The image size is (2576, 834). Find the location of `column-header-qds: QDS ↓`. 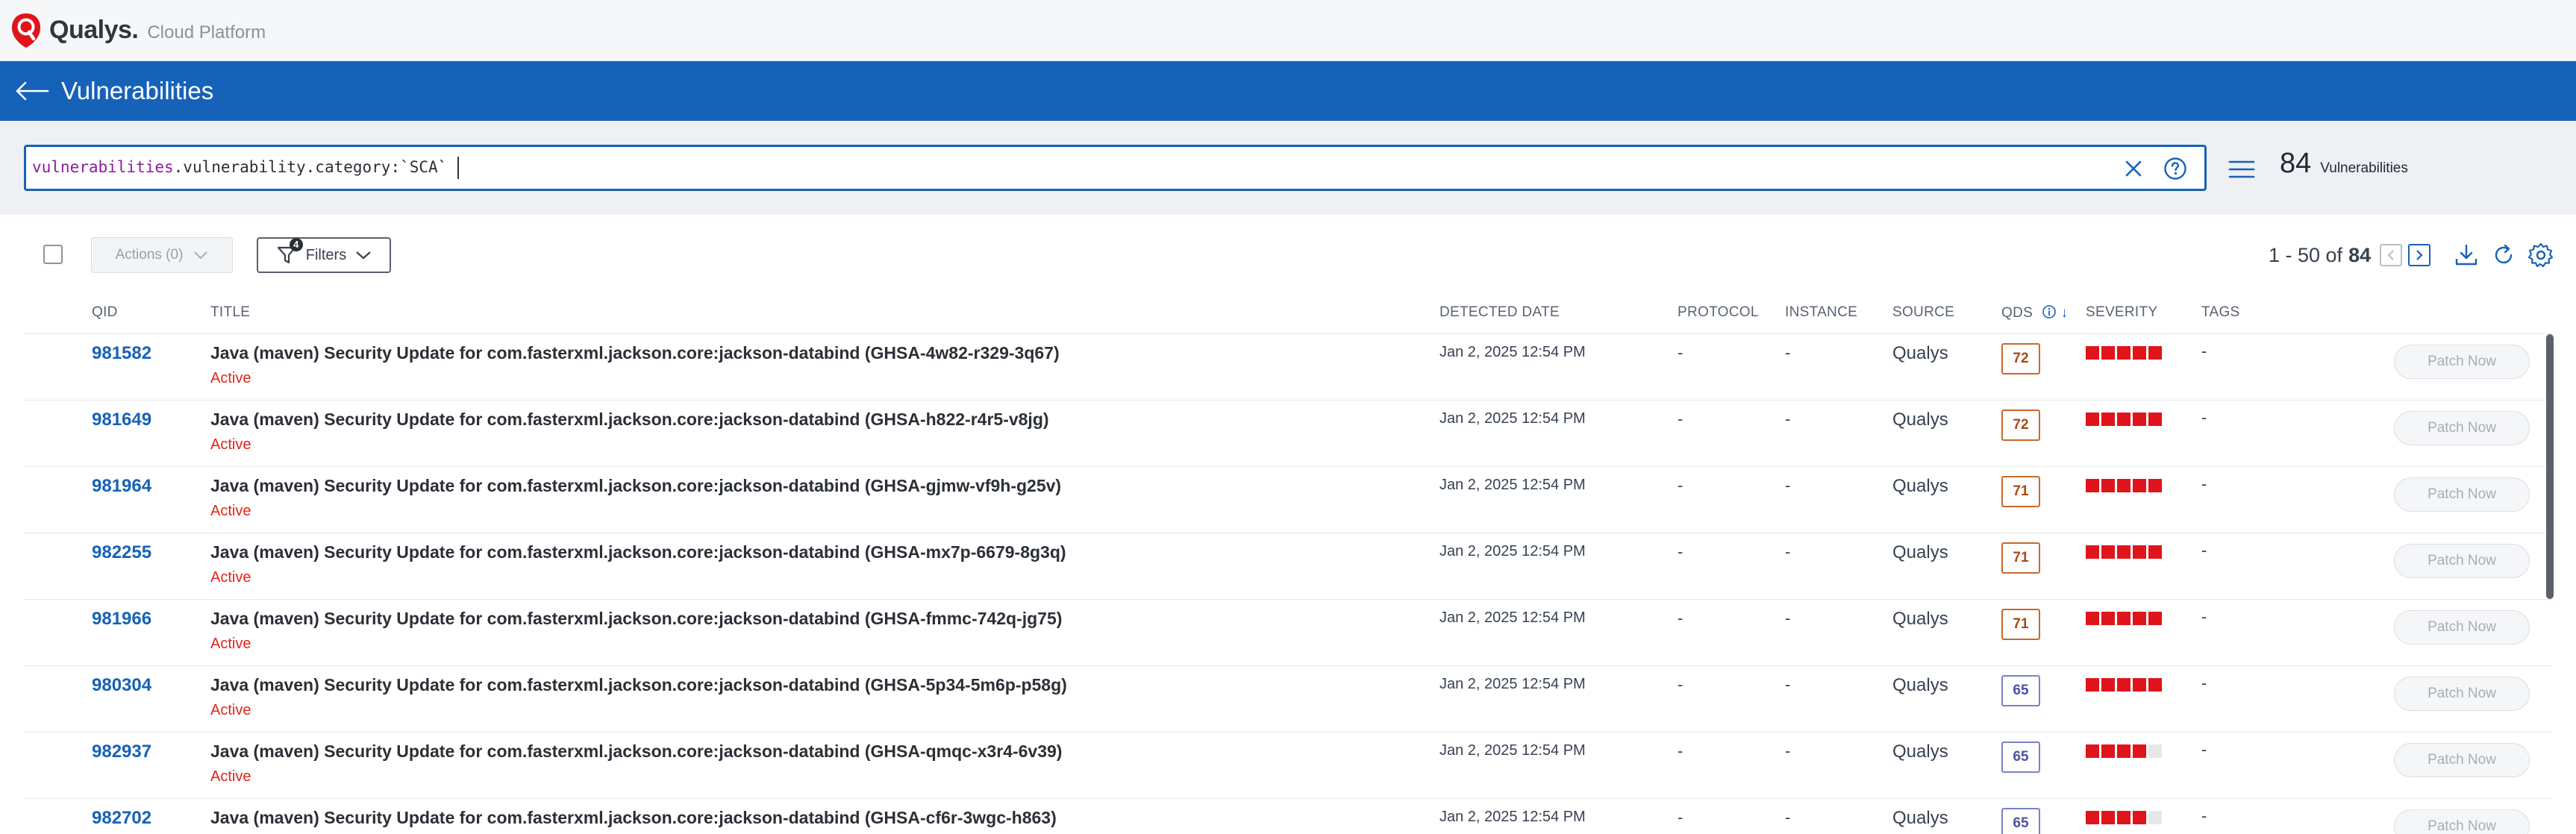

column-header-qds: QDS ↓ is located at coordinates (2034, 313).